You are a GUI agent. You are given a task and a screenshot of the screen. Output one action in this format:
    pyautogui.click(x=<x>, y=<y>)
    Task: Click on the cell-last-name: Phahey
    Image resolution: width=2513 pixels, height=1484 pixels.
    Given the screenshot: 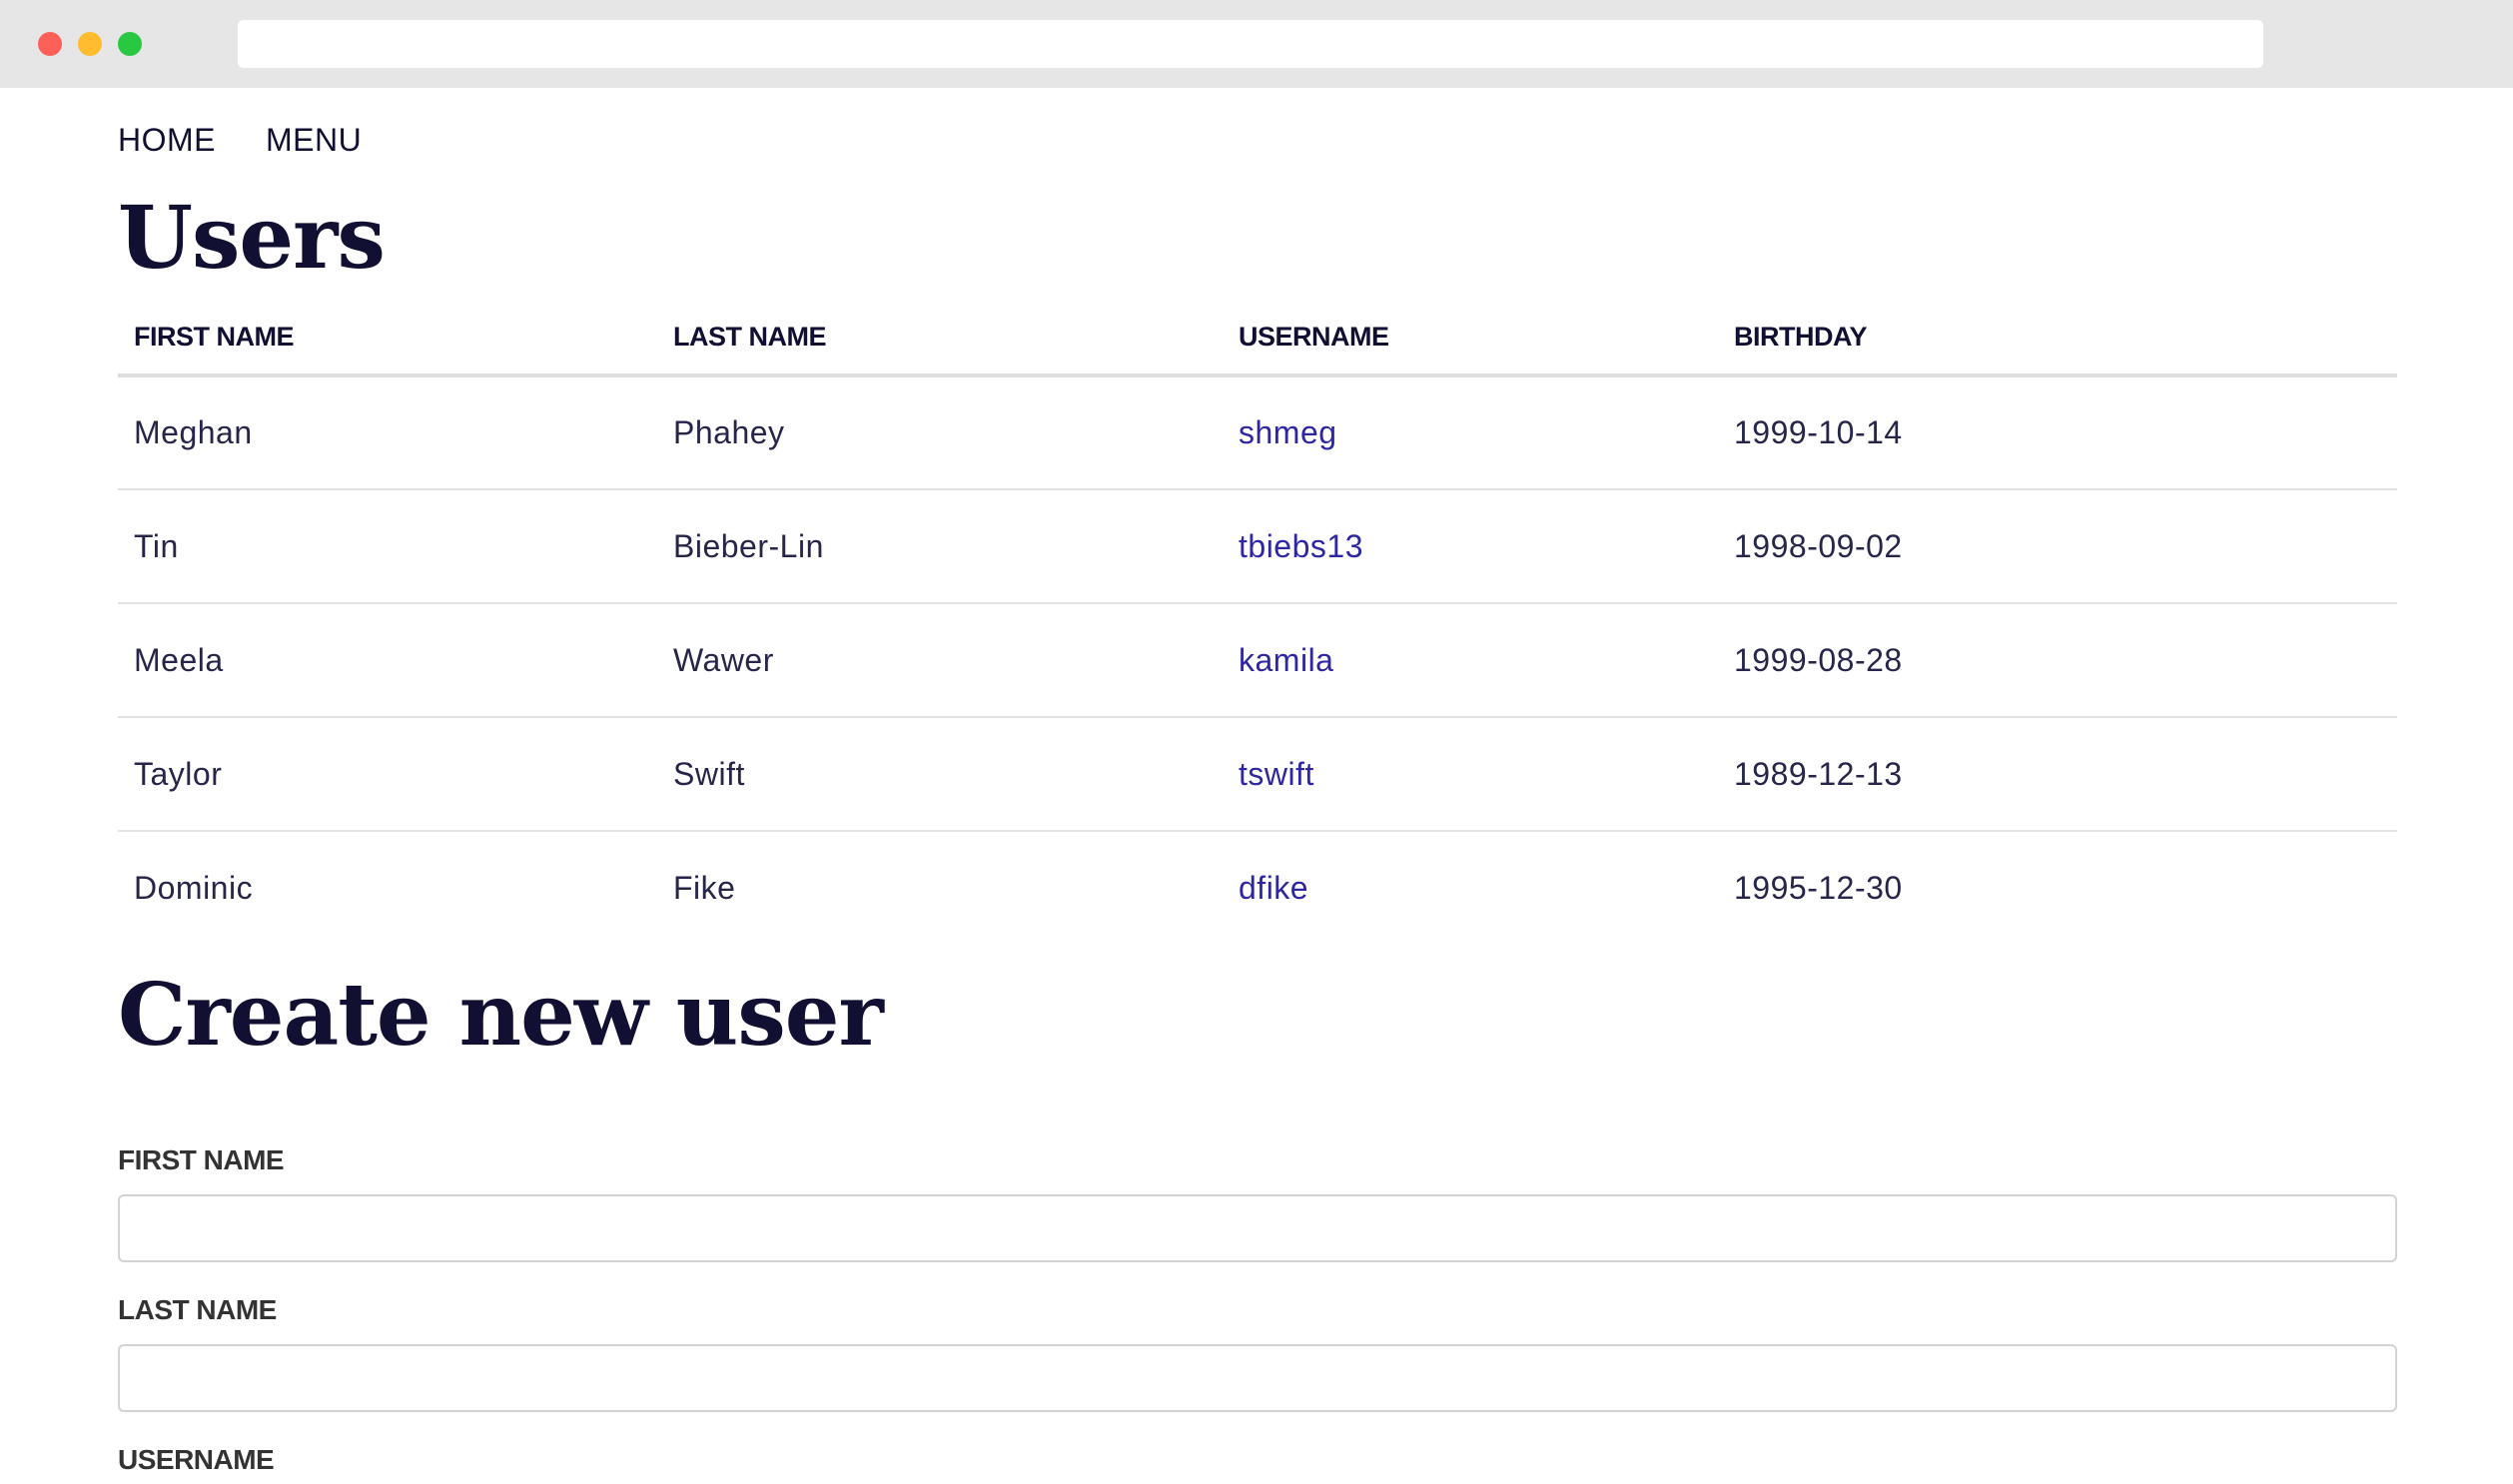 What is the action you would take?
    pyautogui.click(x=940, y=432)
    